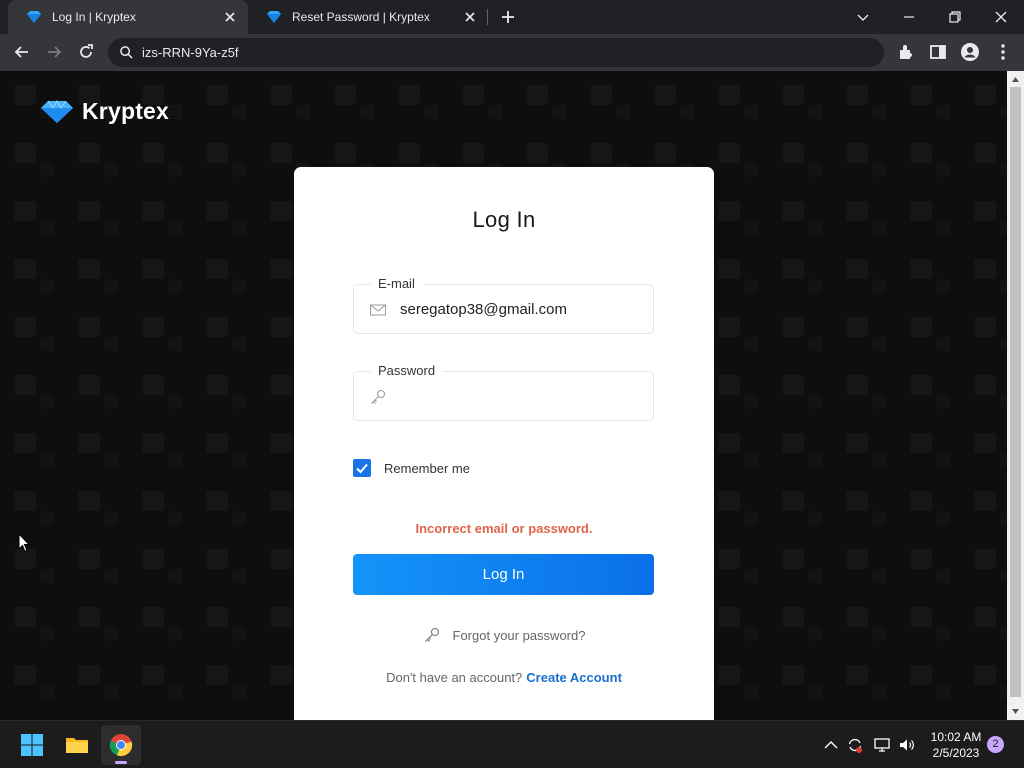 The image size is (1024, 768). What do you see at coordinates (863, 17) in the screenshot?
I see `chevron-down-icon` at bounding box center [863, 17].